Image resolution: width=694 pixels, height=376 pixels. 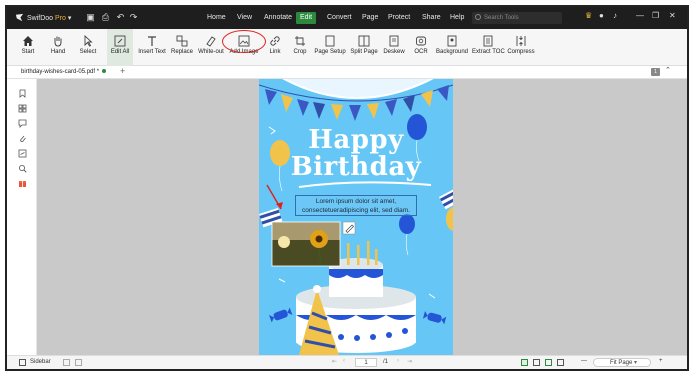 I want to click on menu-help: Help, so click(x=457, y=18).